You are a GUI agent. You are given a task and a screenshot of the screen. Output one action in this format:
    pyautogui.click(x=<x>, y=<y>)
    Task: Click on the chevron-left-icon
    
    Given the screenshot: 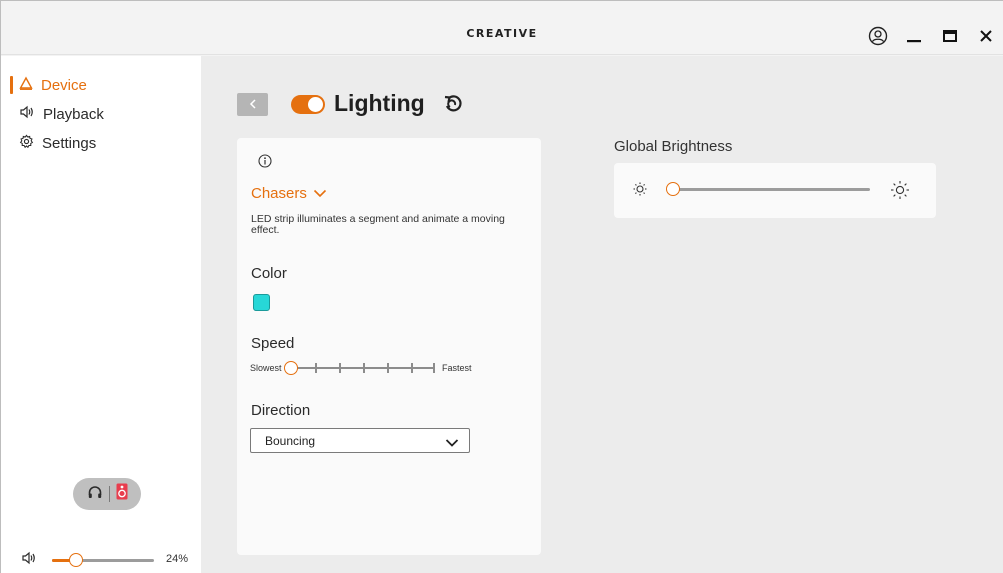 What is the action you would take?
    pyautogui.click(x=253, y=105)
    